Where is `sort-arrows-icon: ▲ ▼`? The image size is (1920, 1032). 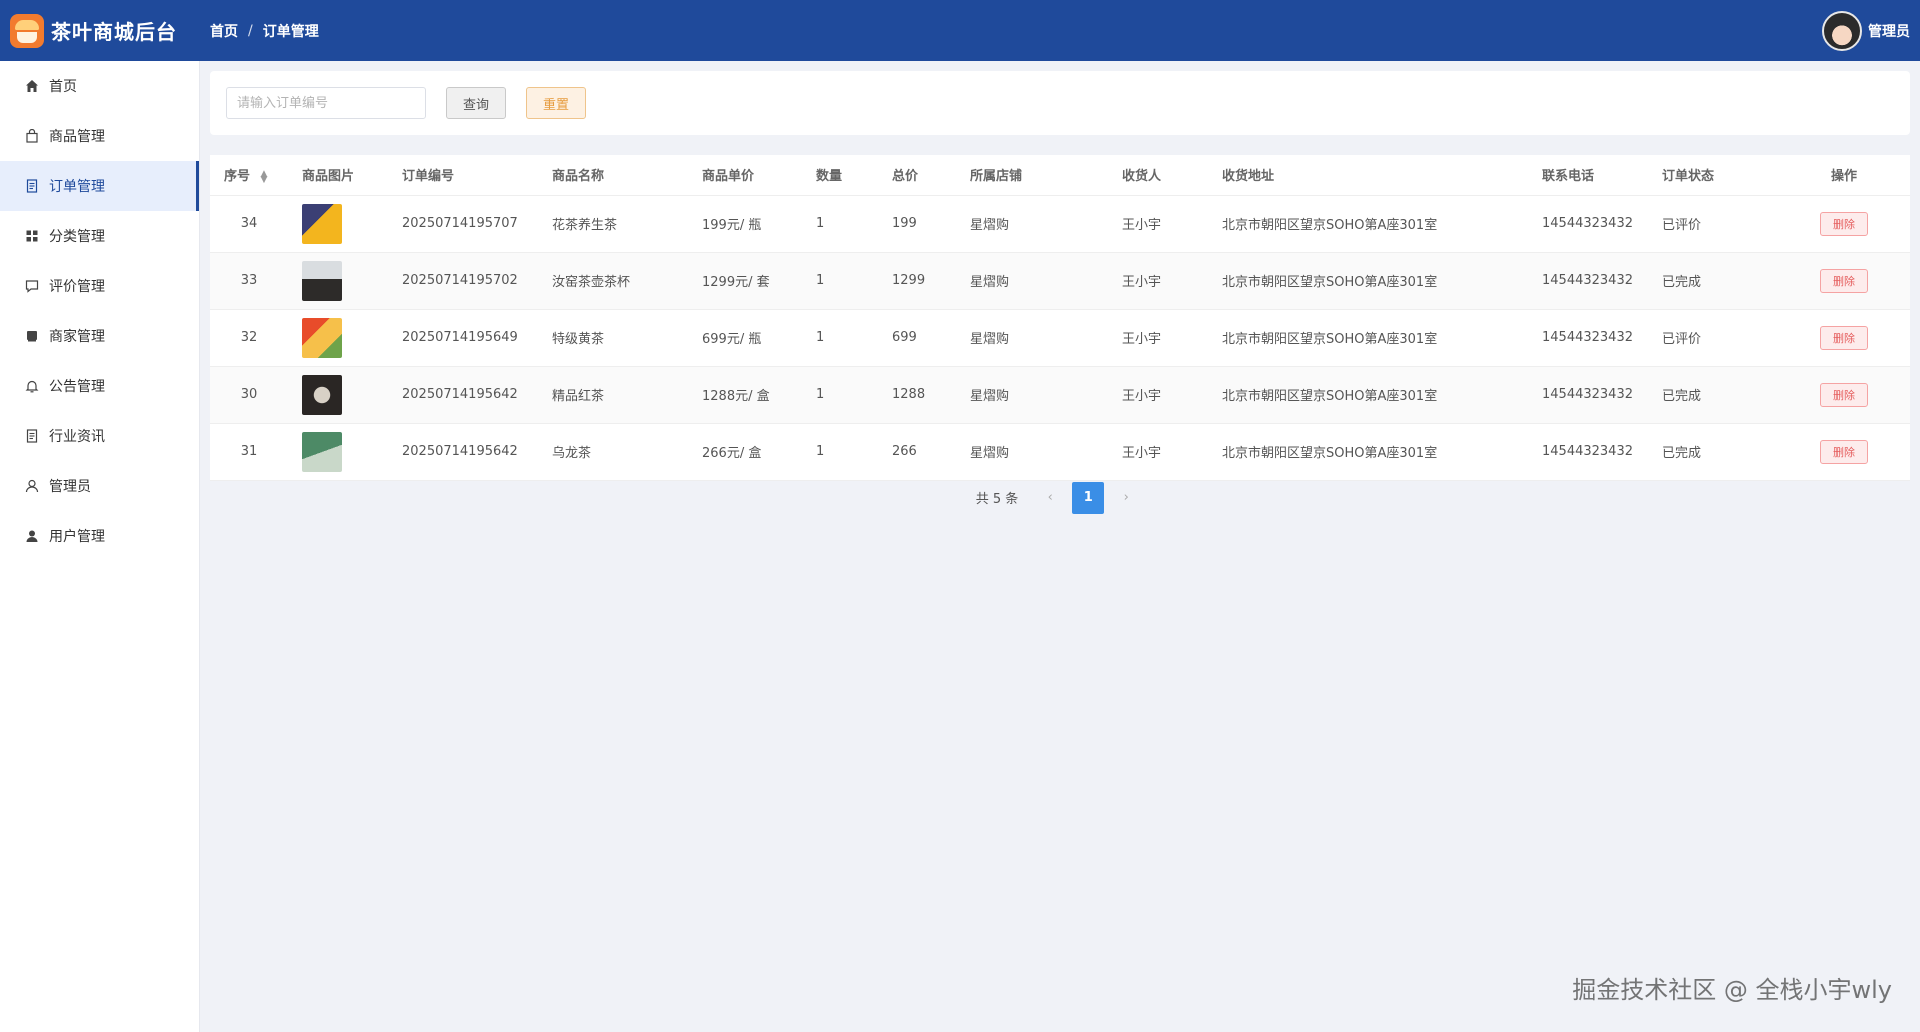
sort-arrows-icon: ▲ ▼ is located at coordinates (264, 176).